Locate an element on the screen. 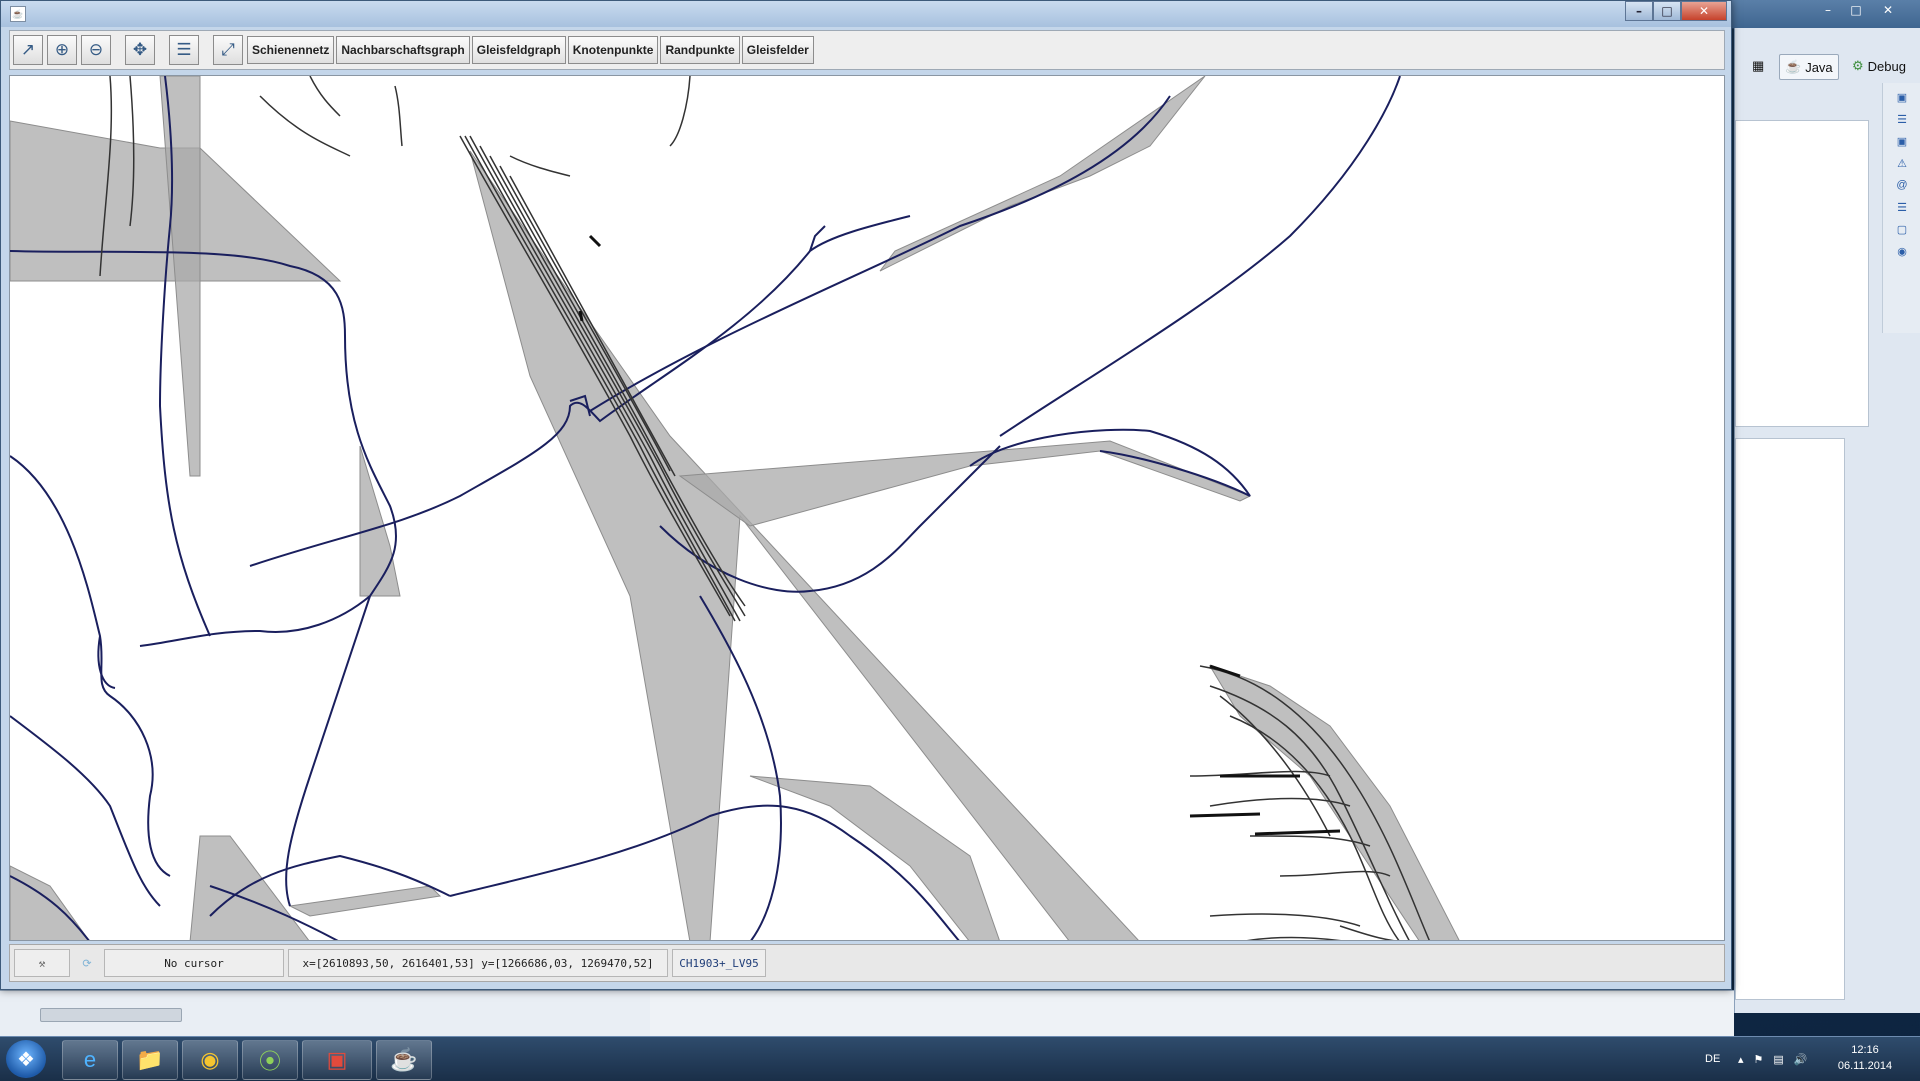 The height and width of the screenshot is (1081, 1920). cursor-readout: No cursor is located at coordinates (194, 963).